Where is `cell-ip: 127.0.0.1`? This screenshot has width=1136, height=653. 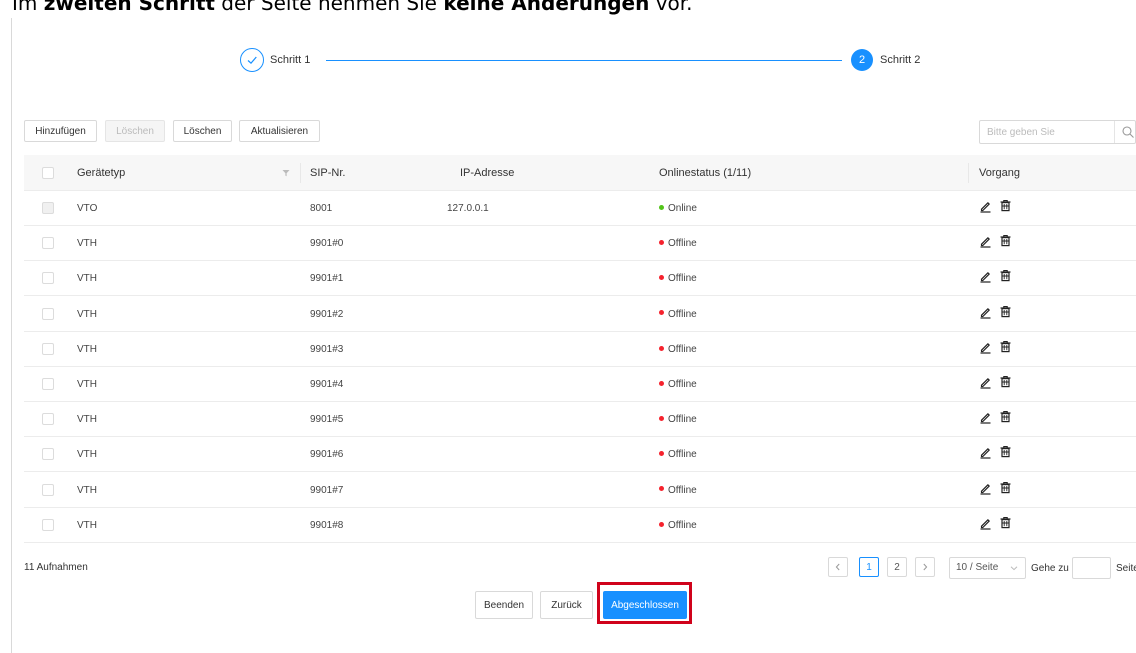
cell-ip: 127.0.0.1 is located at coordinates (468, 208).